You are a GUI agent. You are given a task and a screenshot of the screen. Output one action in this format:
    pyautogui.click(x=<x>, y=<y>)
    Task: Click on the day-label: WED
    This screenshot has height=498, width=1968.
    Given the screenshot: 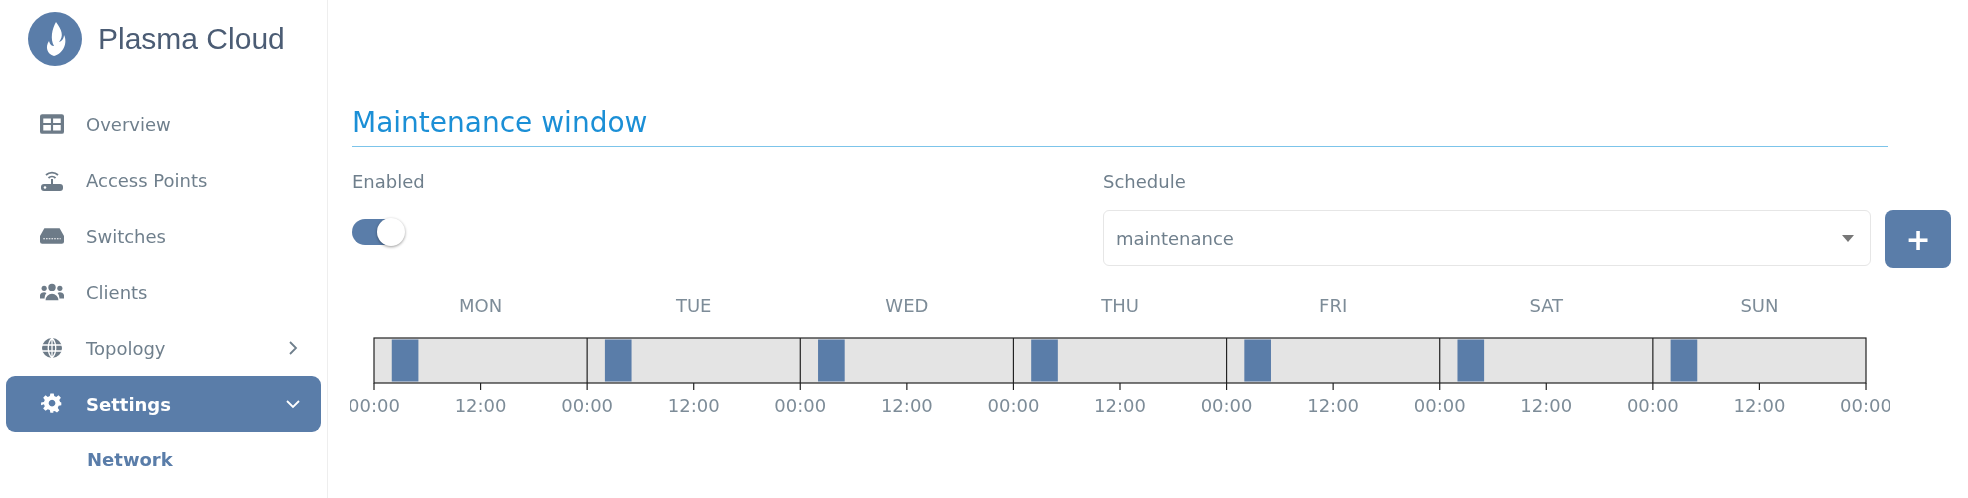 What is the action you would take?
    pyautogui.click(x=907, y=305)
    